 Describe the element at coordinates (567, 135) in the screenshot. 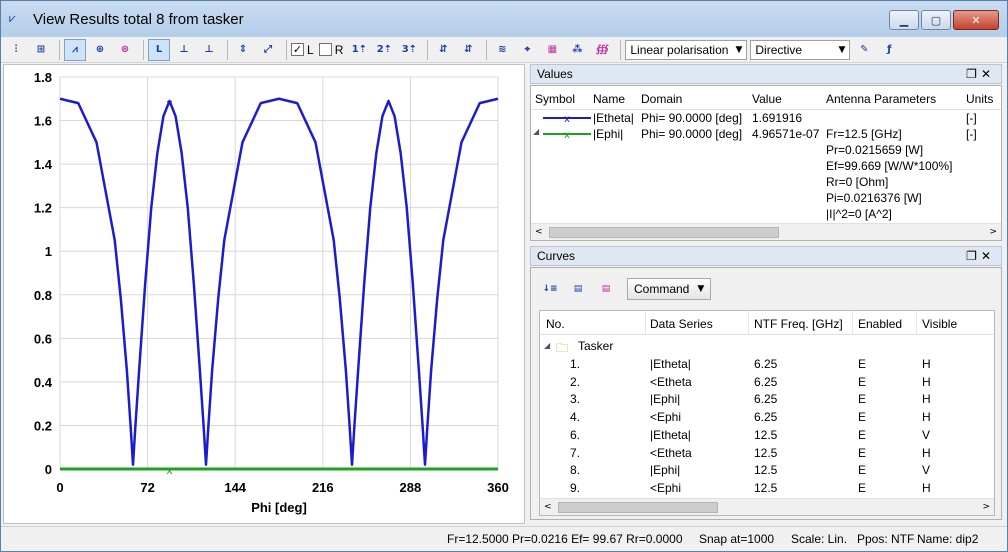

I see `ephi-symbol: x` at that location.